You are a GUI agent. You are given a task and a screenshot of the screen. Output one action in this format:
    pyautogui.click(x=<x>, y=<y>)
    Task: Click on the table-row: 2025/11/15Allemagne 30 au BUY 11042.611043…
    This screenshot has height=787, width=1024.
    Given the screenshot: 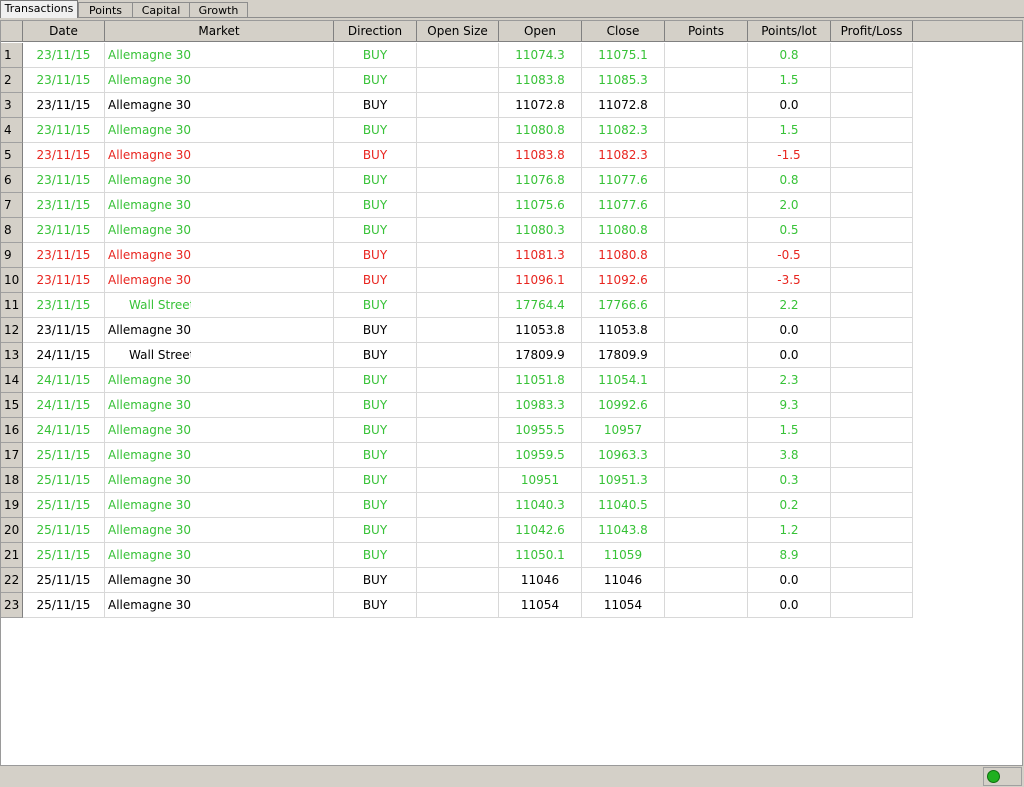 What is the action you would take?
    pyautogui.click(x=457, y=530)
    